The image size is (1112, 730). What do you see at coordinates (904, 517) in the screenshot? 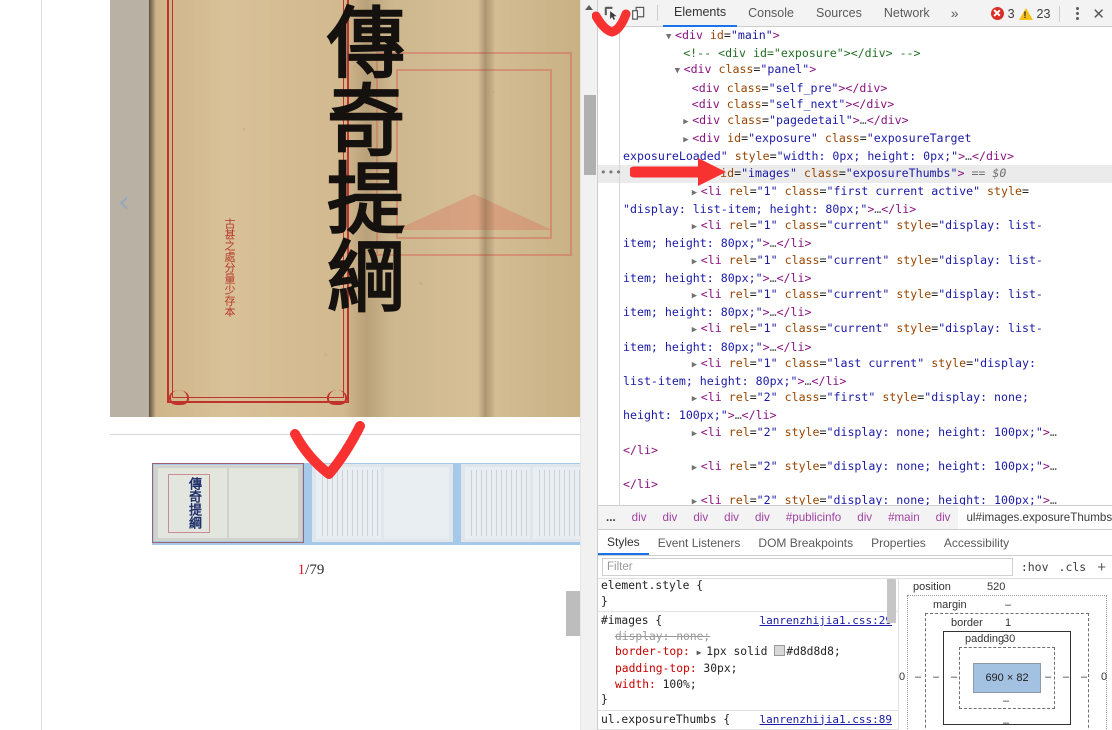
I see `breadcrumb-item: #main` at bounding box center [904, 517].